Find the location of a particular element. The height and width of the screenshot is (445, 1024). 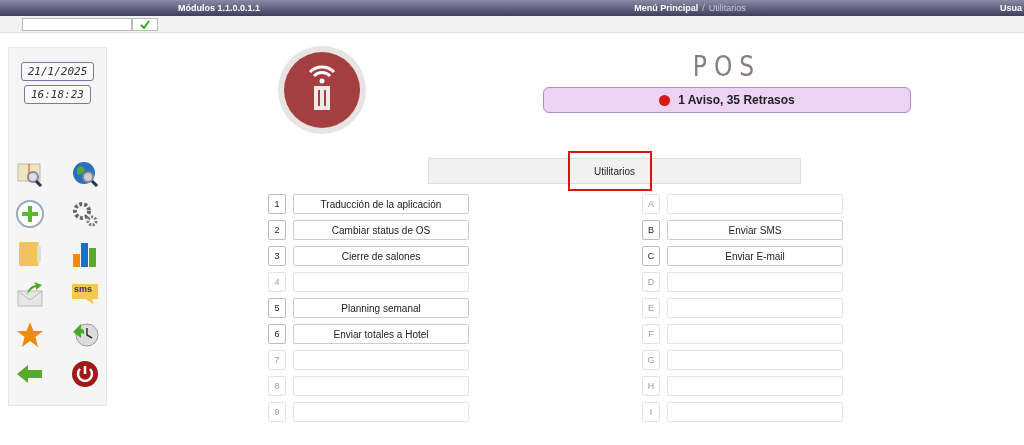

option-button: Enviar totales a Hotel is located at coordinates (381, 334).